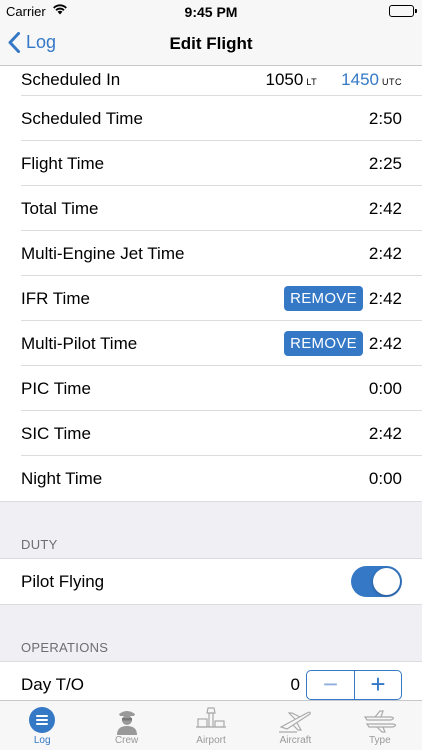  What do you see at coordinates (211, 163) in the screenshot?
I see `flight-time-row: Flight Time 2:25` at bounding box center [211, 163].